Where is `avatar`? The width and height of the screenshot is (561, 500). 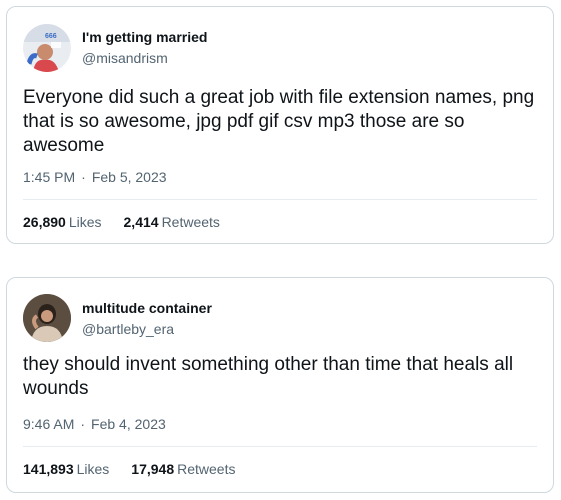
avatar is located at coordinates (47, 318).